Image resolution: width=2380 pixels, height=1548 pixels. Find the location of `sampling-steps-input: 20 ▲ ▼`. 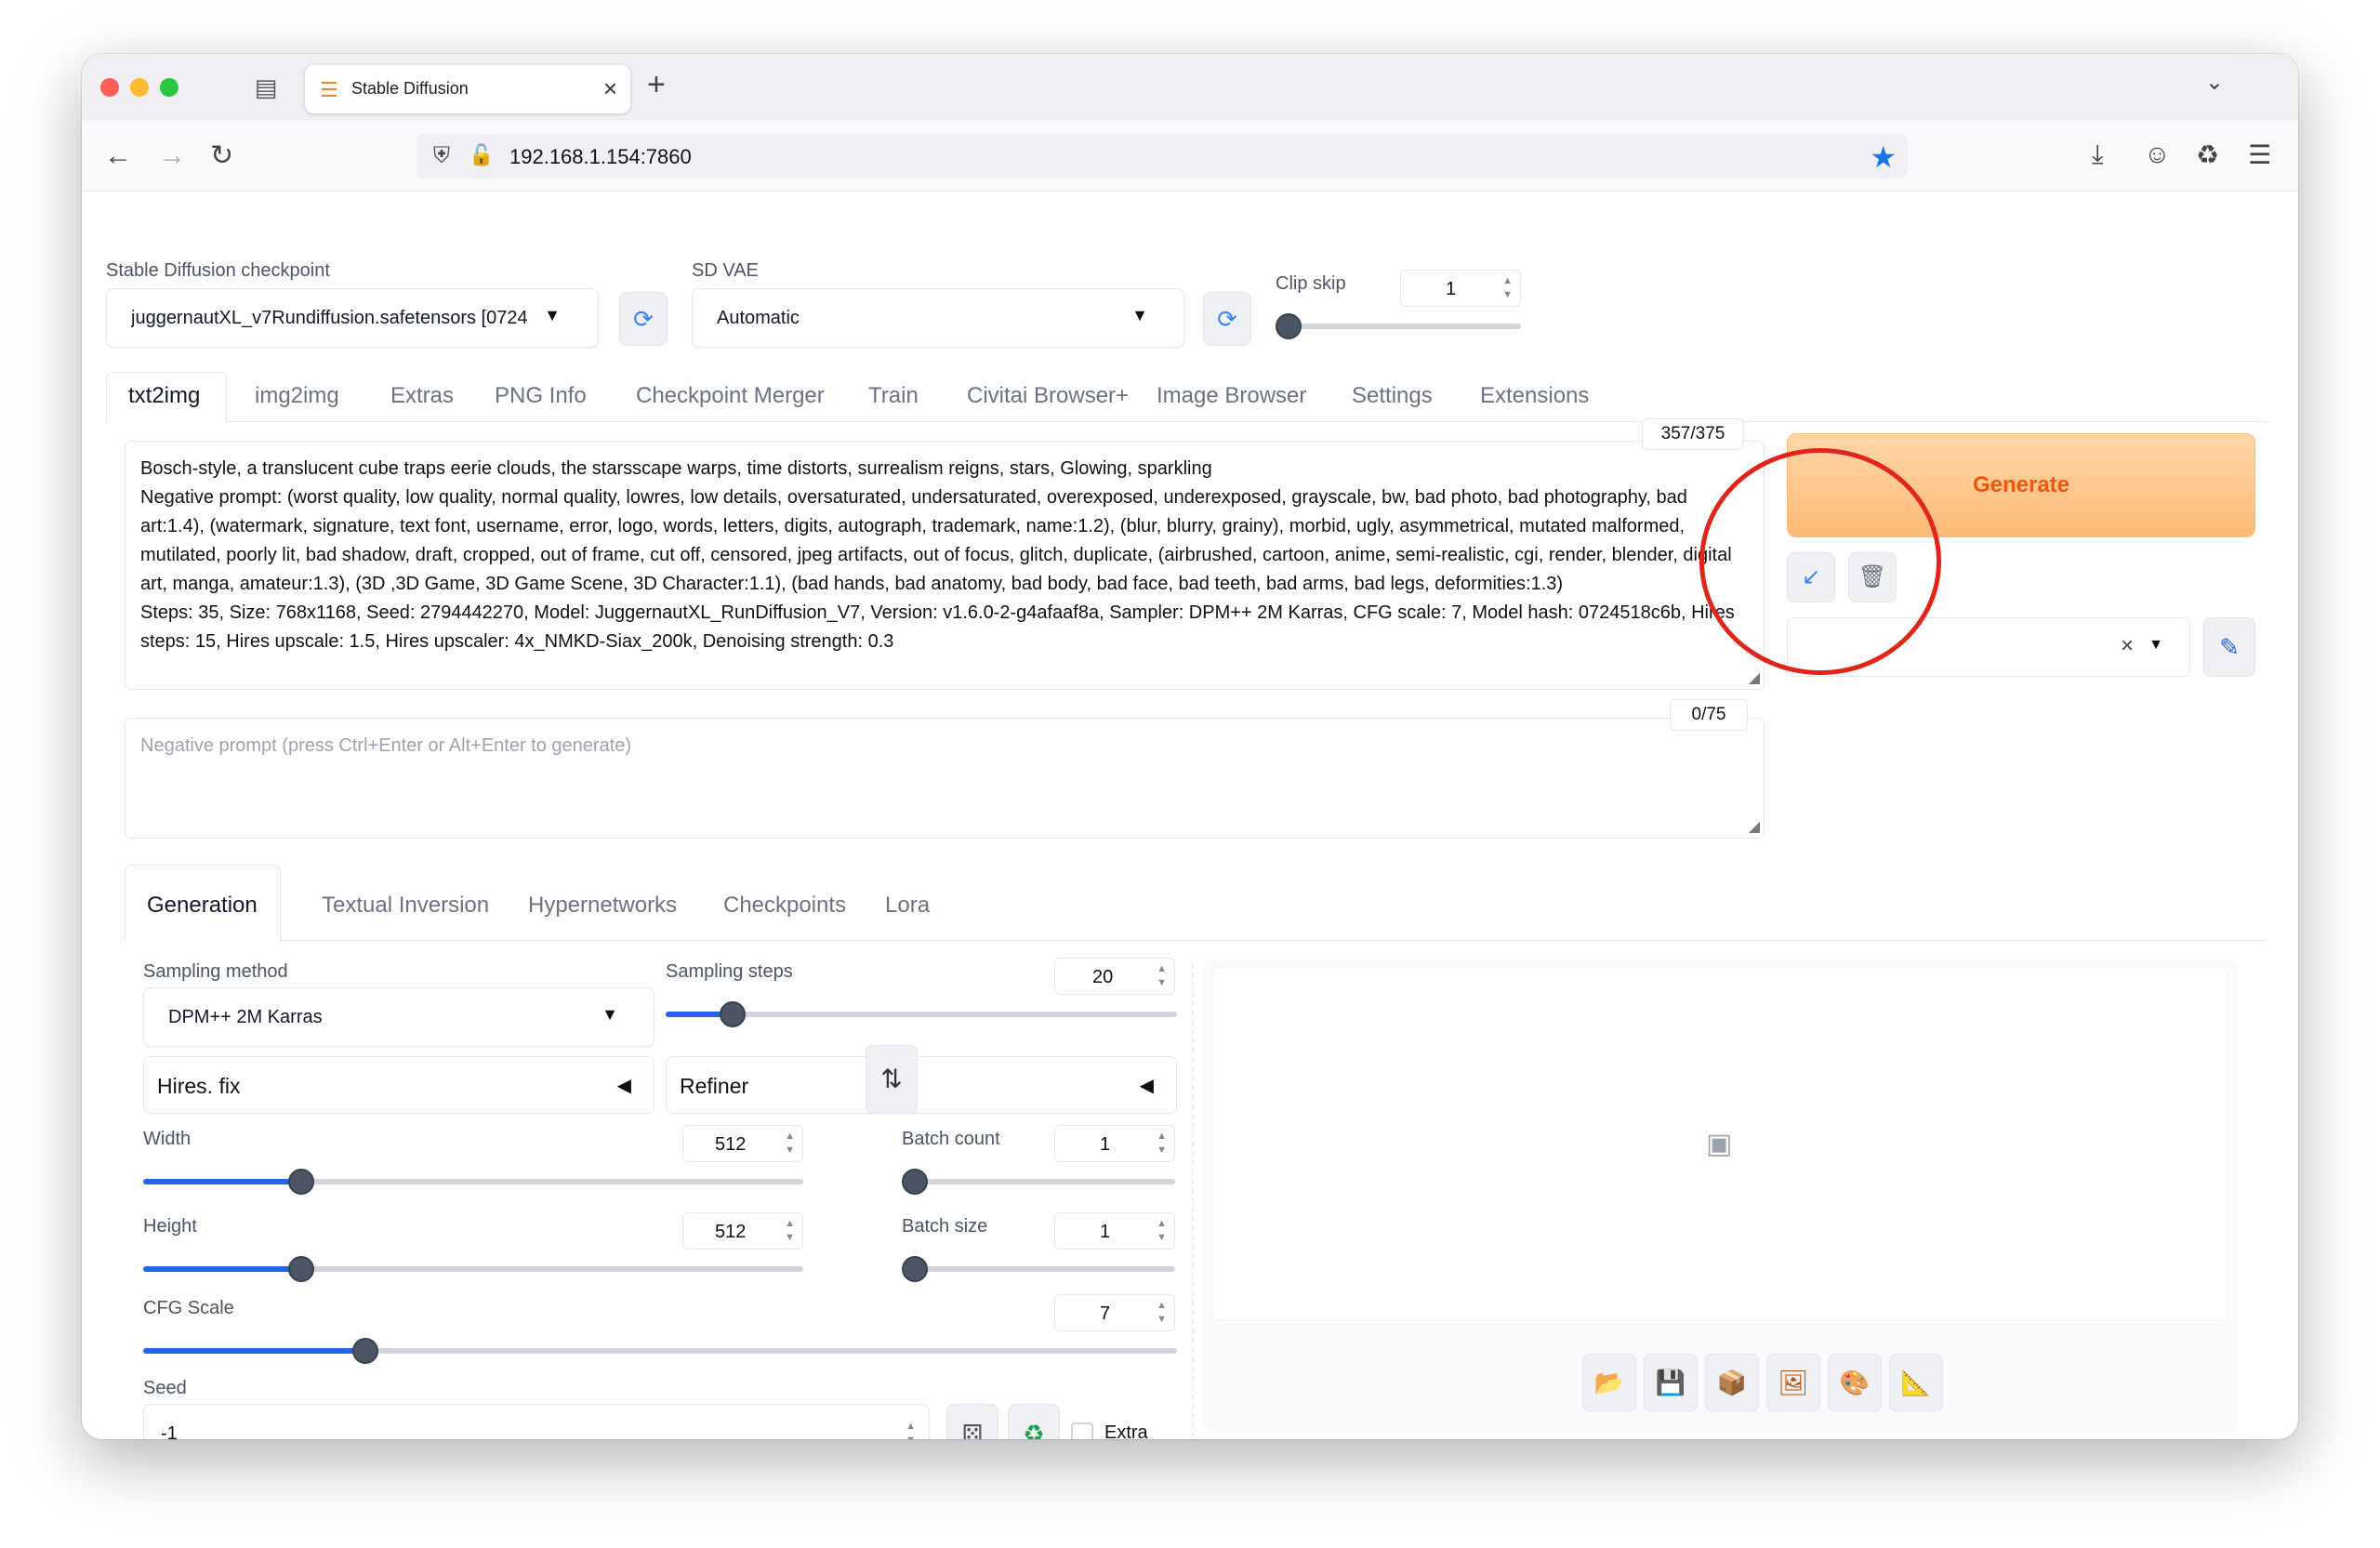

sampling-steps-input: 20 ▲ ▼ is located at coordinates (1114, 977).